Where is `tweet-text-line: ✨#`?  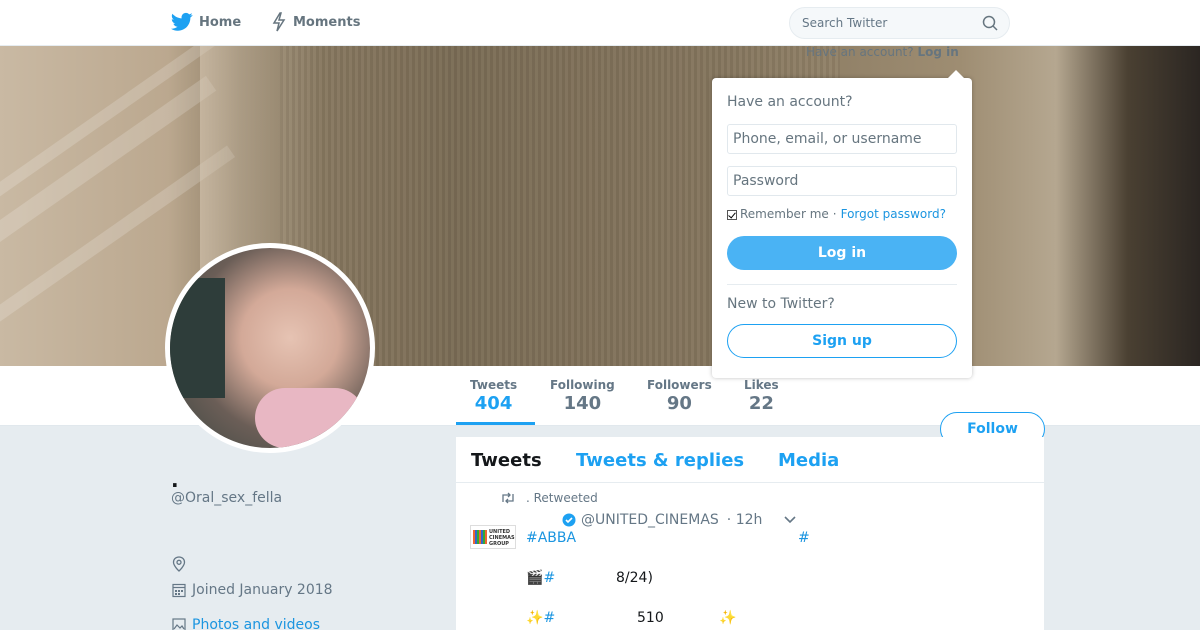
tweet-text-line: ✨# is located at coordinates (540, 618).